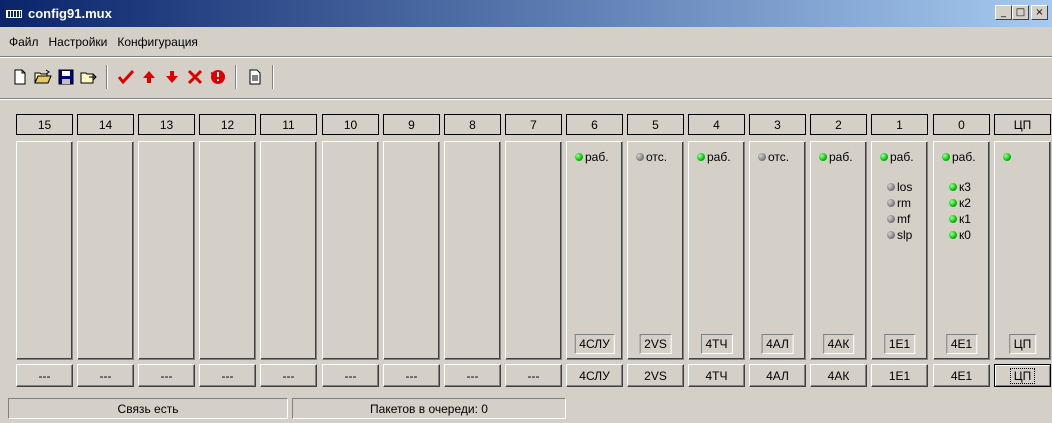 Image resolution: width=1052 pixels, height=423 pixels. What do you see at coordinates (965, 235) in the screenshot?
I see `alarm-label: к0` at bounding box center [965, 235].